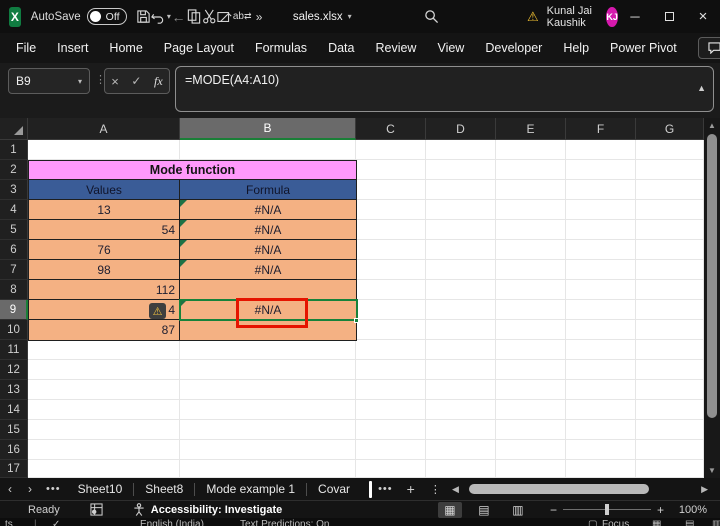 The height and width of the screenshot is (526, 720). I want to click on cell-A10: 87, so click(104, 330).